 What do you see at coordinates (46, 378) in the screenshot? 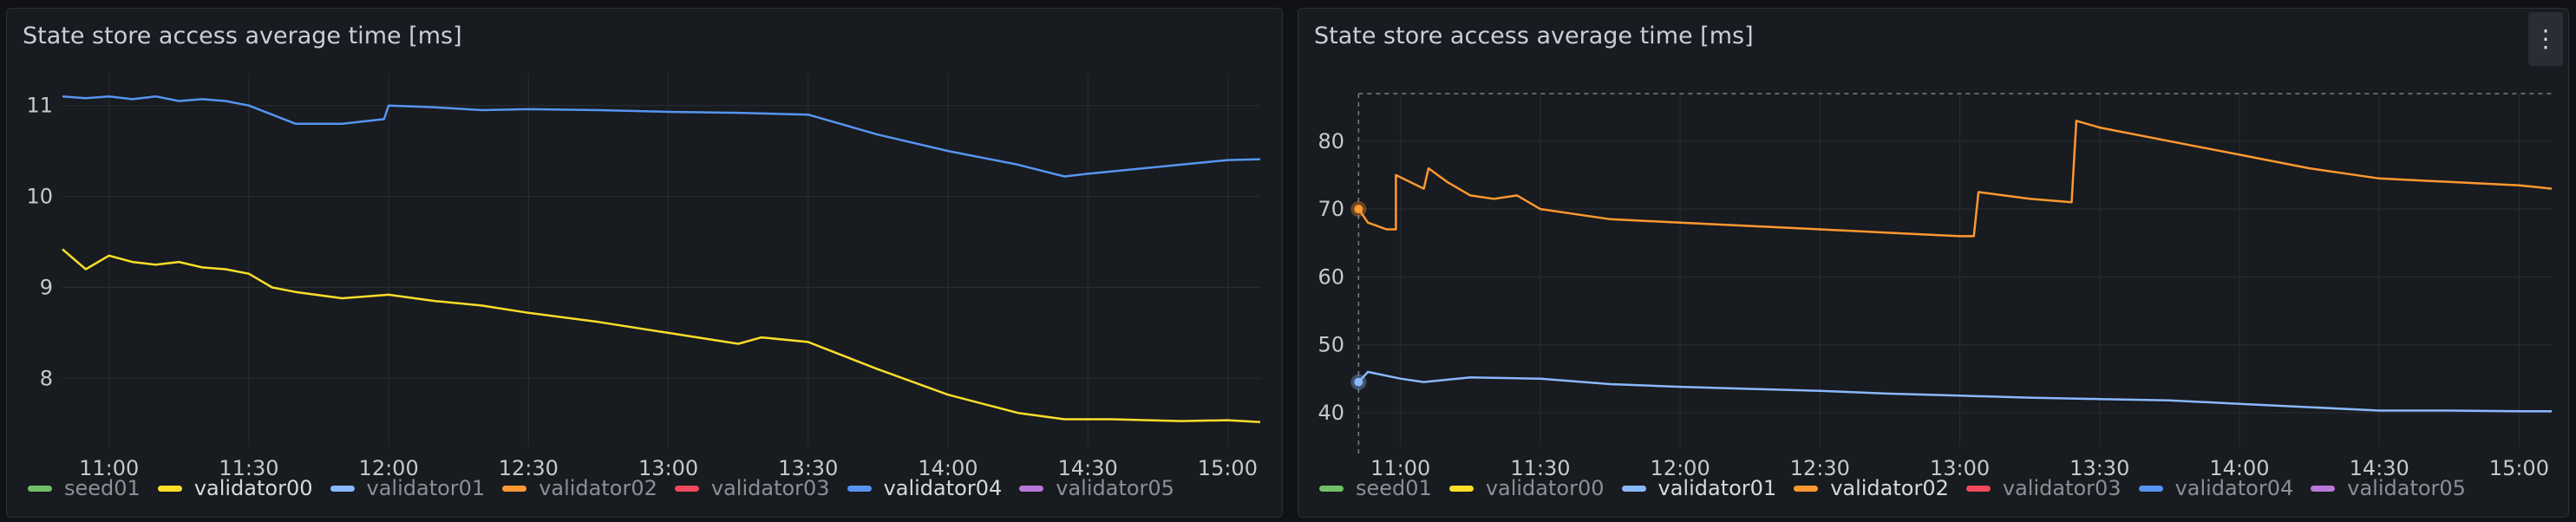
I see `y-tick-label: 8` at bounding box center [46, 378].